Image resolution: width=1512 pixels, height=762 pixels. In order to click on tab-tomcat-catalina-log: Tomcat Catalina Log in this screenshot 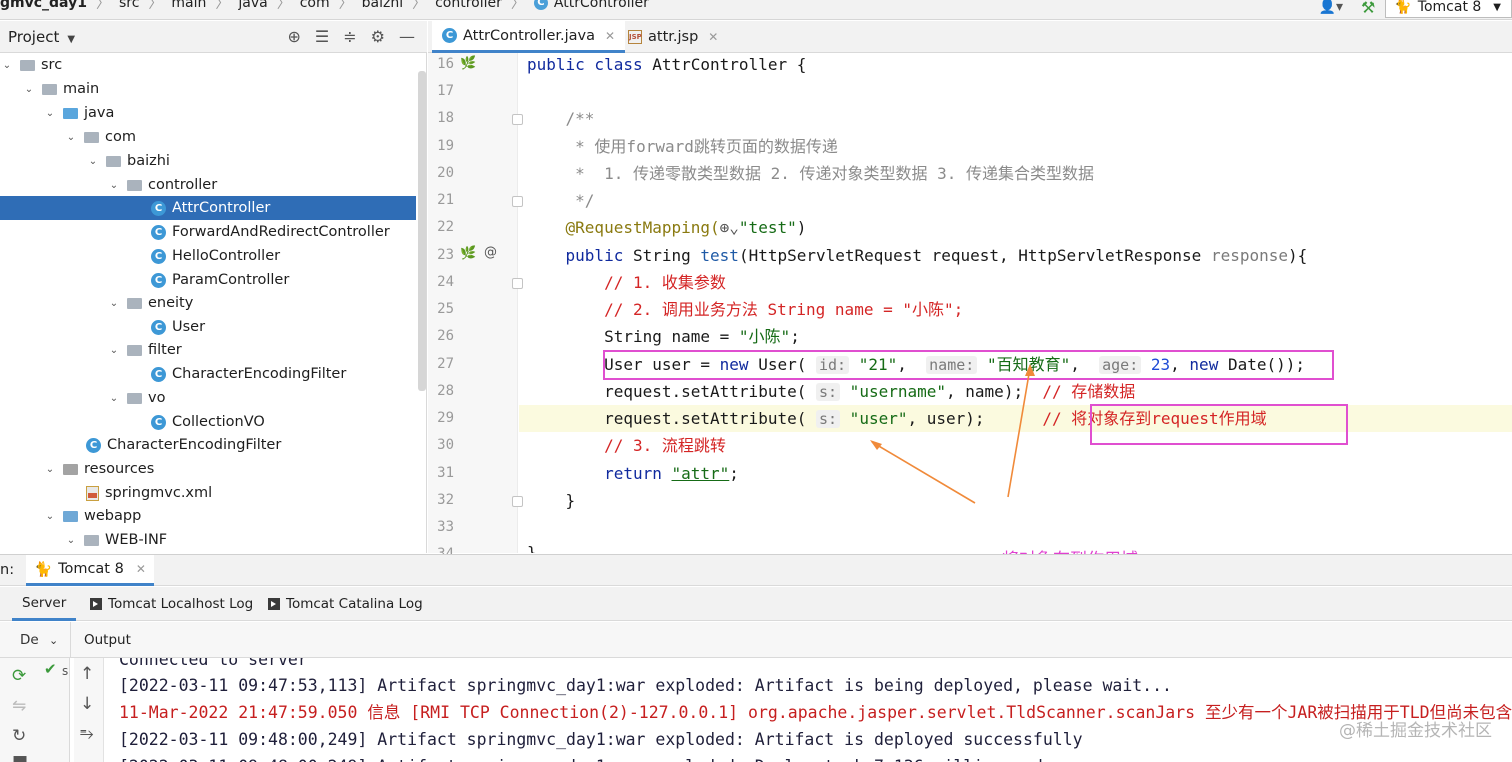, I will do `click(345, 604)`.